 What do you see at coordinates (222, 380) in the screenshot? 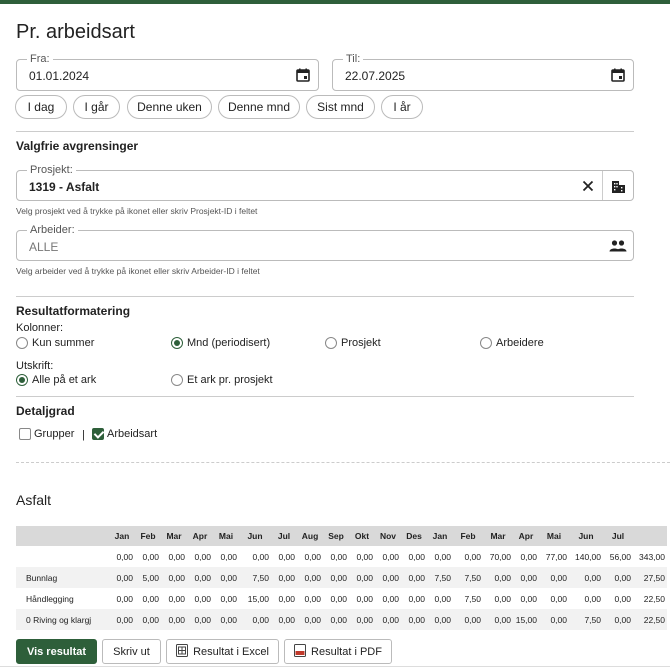
I see `radio-output-sheet-per-project: Et ark pr. prosjekt` at bounding box center [222, 380].